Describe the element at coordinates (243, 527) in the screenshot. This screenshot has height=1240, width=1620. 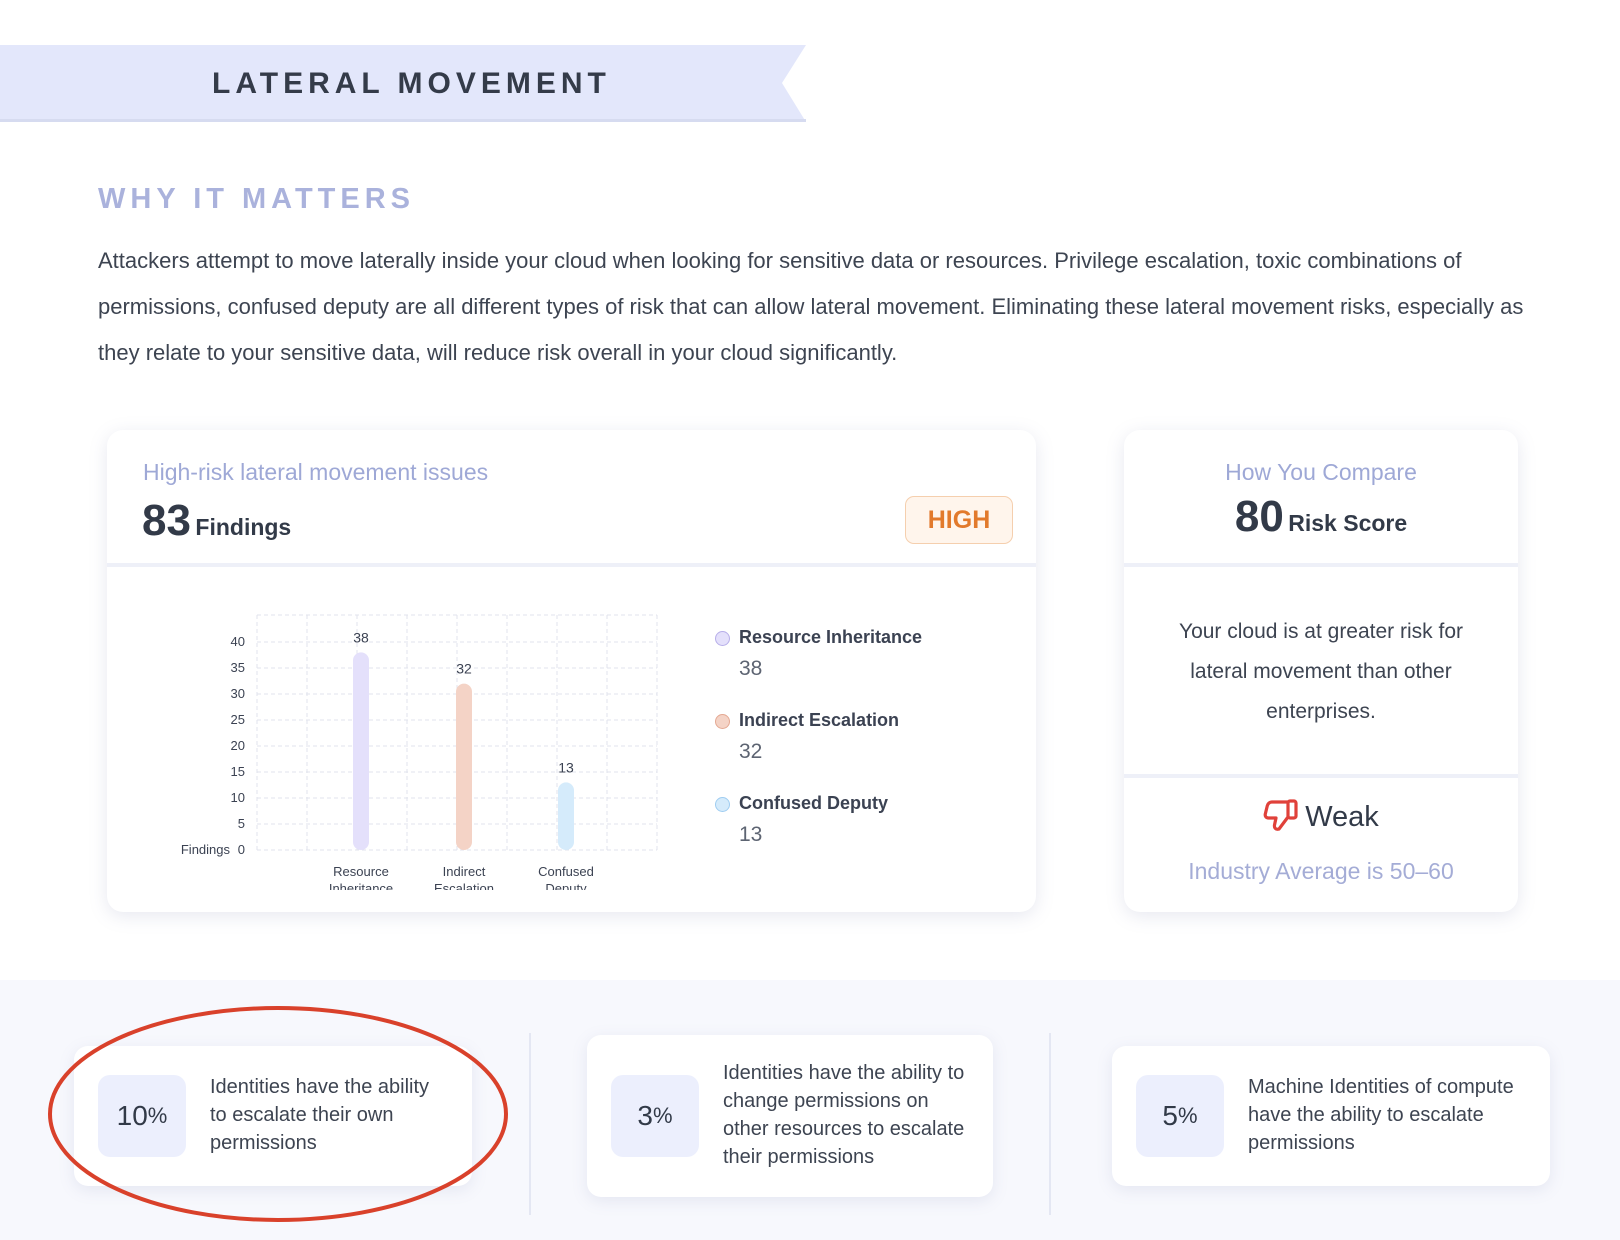
I see `findings-unit: Findings` at that location.